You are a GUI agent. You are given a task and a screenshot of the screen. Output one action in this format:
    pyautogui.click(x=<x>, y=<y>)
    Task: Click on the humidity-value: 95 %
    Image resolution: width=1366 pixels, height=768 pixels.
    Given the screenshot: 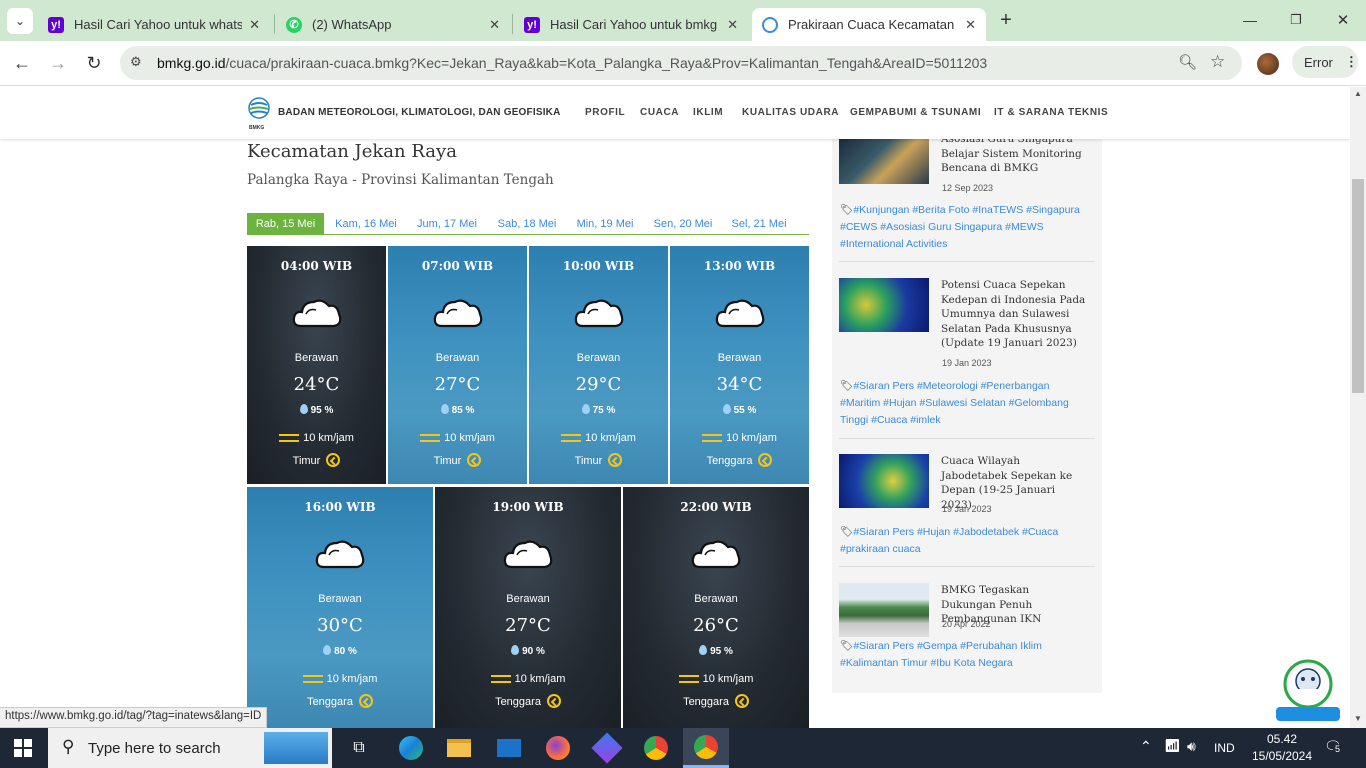 What is the action you would take?
    pyautogui.click(x=721, y=651)
    